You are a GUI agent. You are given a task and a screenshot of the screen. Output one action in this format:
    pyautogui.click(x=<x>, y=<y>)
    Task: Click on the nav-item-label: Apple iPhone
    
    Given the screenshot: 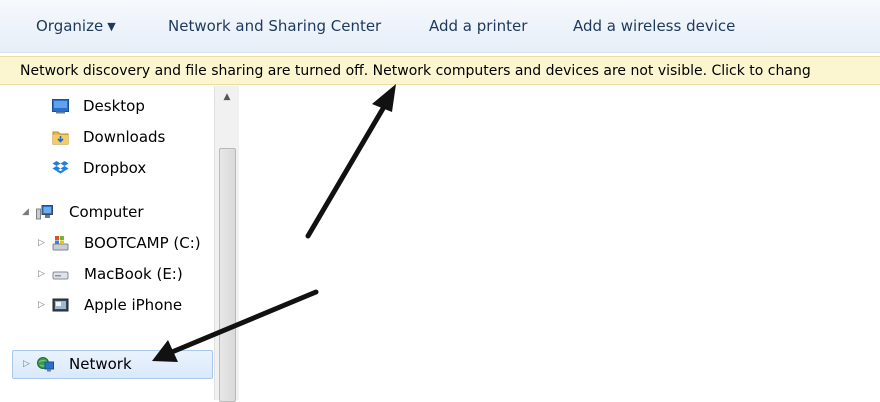 What is the action you would take?
    pyautogui.click(x=133, y=305)
    